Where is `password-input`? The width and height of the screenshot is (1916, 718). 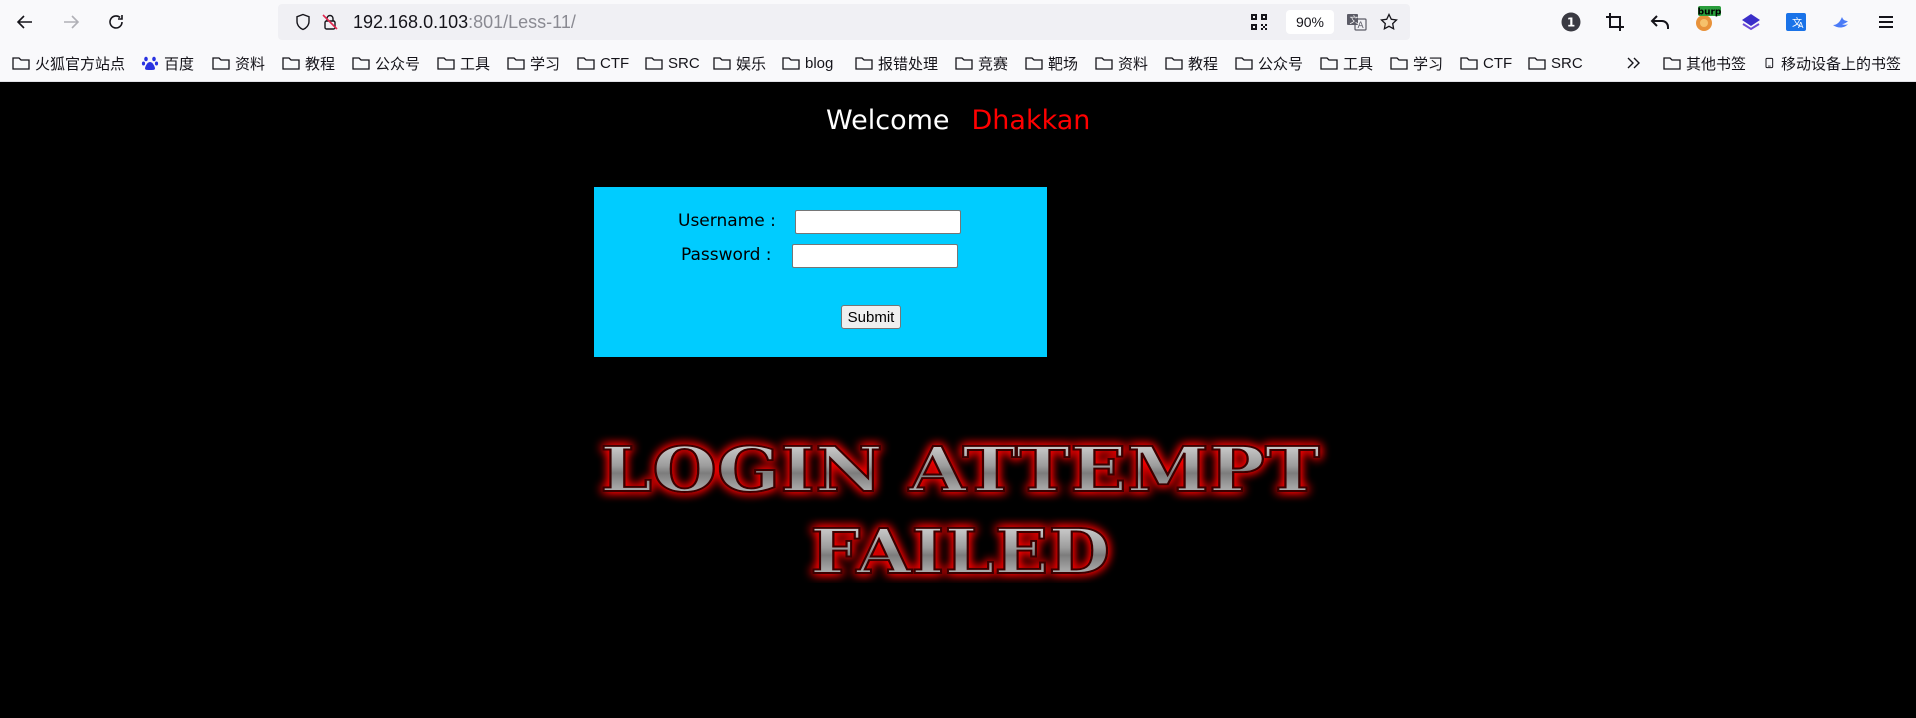
password-input is located at coordinates (875, 256).